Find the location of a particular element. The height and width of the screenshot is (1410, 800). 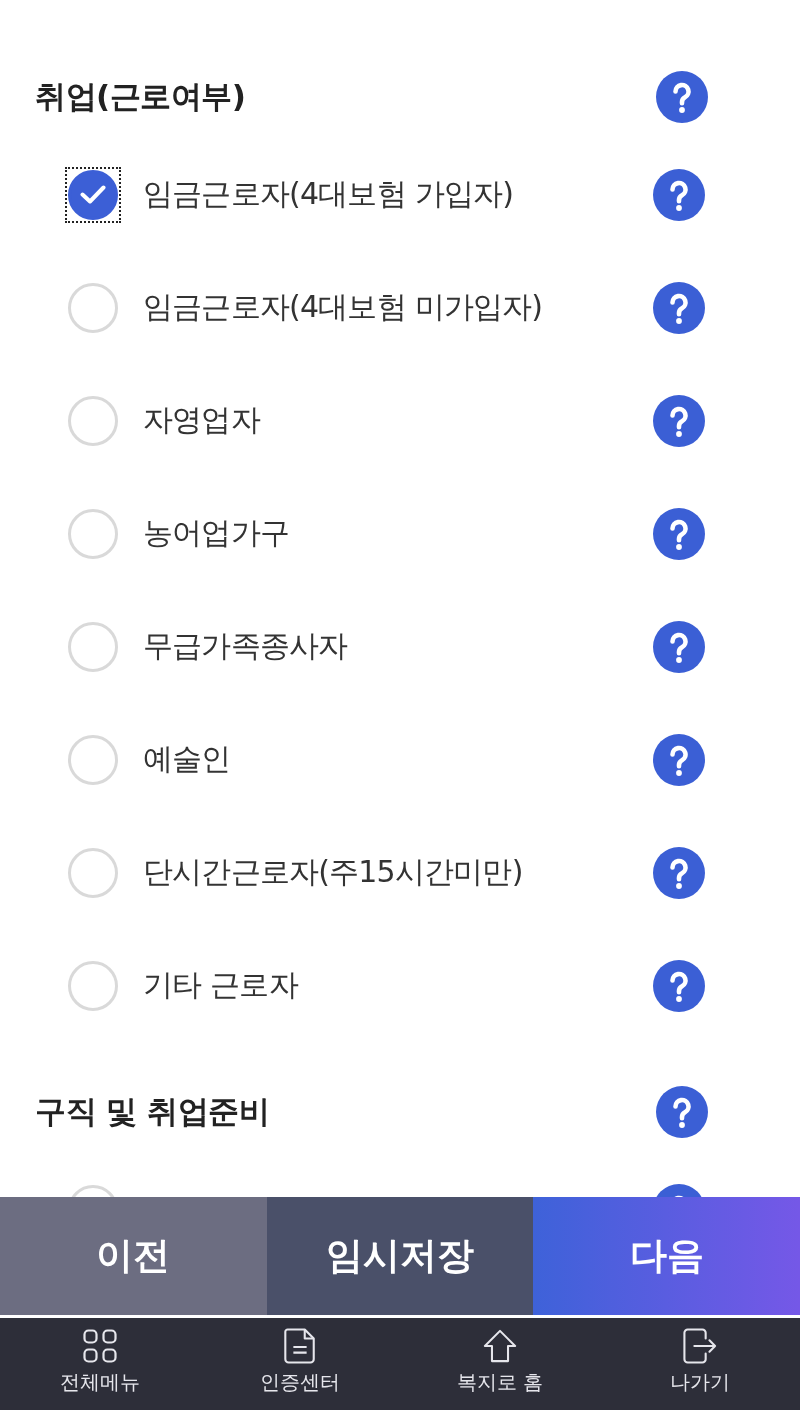

option-label: 예술인 is located at coordinates (187, 759).